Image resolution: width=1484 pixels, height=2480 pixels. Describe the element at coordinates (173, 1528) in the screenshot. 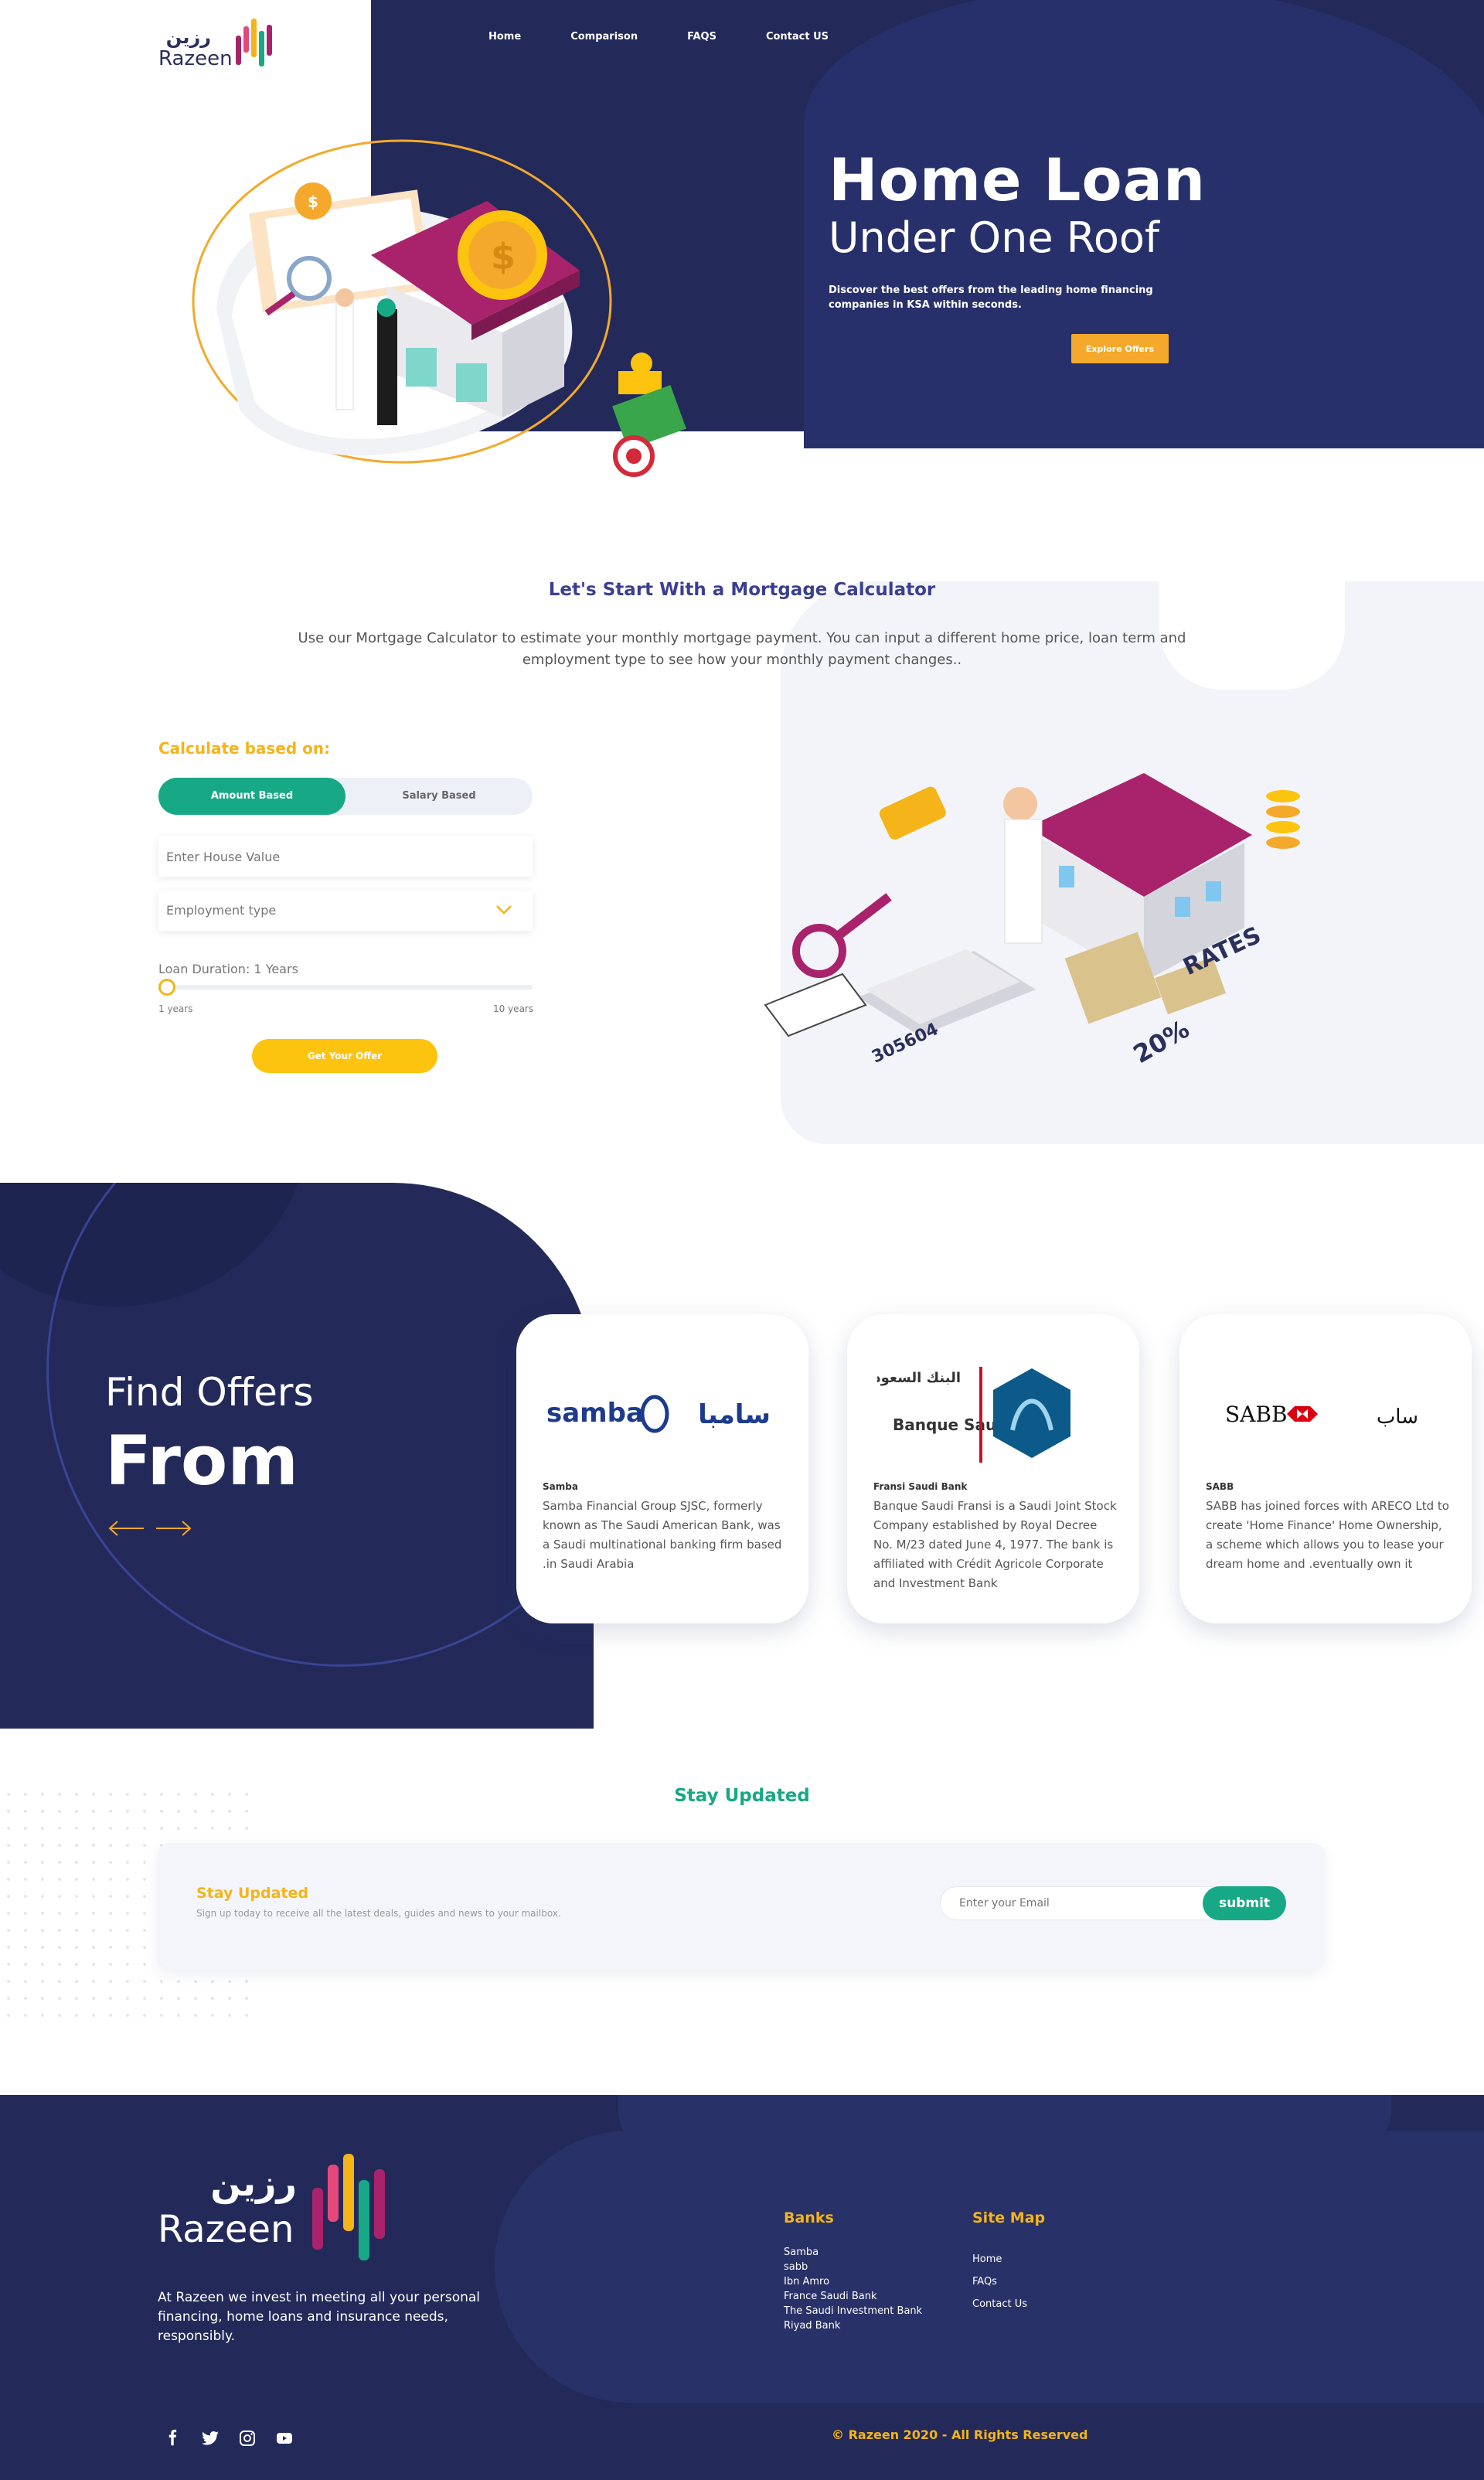

I see `arrow-right-icon` at that location.